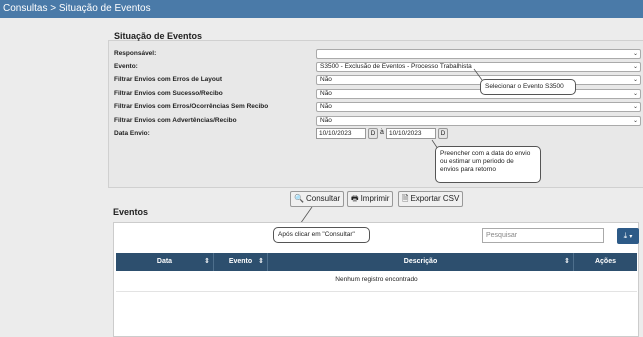 Image resolution: width=643 pixels, height=337 pixels. I want to click on callout-data-line-1: Preencher com a data do envio, so click(485, 153).